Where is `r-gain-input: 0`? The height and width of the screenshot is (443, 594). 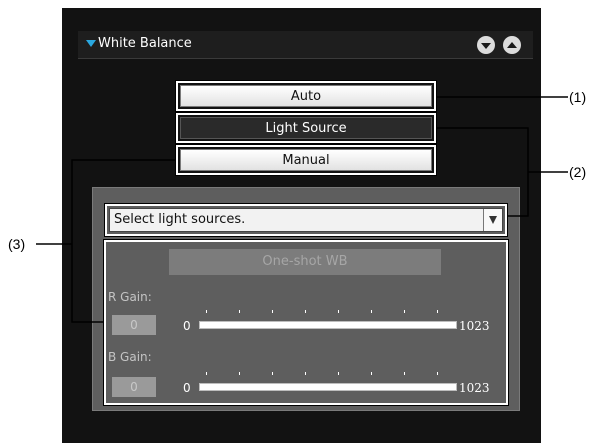 r-gain-input: 0 is located at coordinates (134, 325).